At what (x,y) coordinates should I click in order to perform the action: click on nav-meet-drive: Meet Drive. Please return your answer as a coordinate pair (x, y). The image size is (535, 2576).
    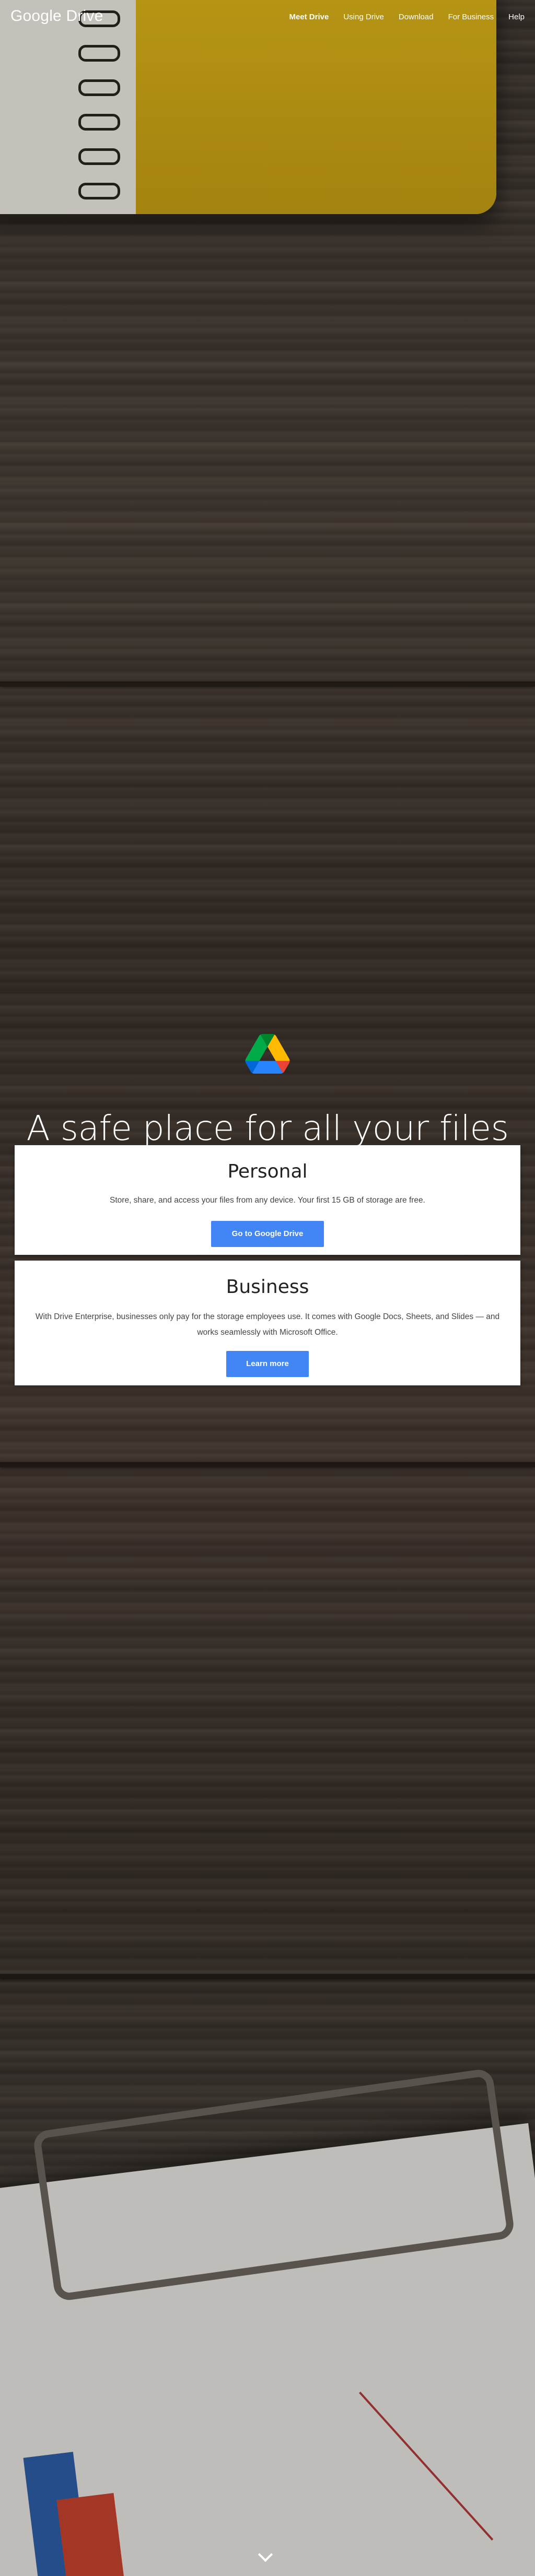
    Looking at the image, I should click on (309, 17).